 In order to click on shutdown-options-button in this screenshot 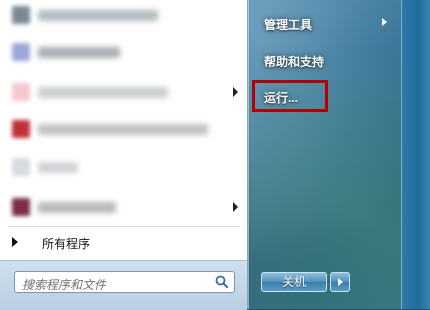, I will do `click(340, 282)`.